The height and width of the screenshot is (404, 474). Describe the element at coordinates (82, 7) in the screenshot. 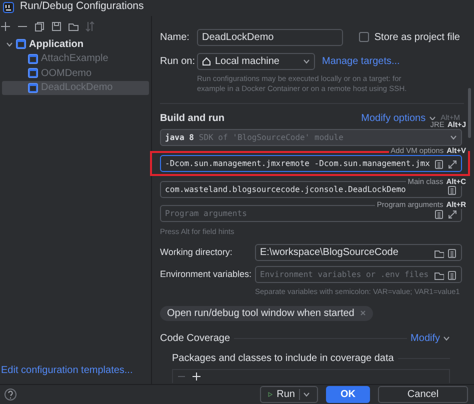

I see `window-title: Run/Debug Configurations` at that location.